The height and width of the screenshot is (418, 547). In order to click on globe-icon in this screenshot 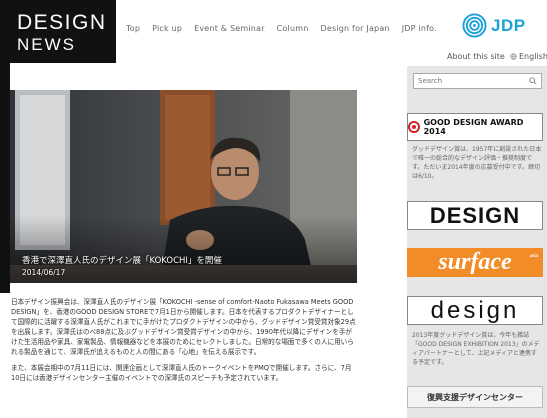, I will do `click(513, 56)`.